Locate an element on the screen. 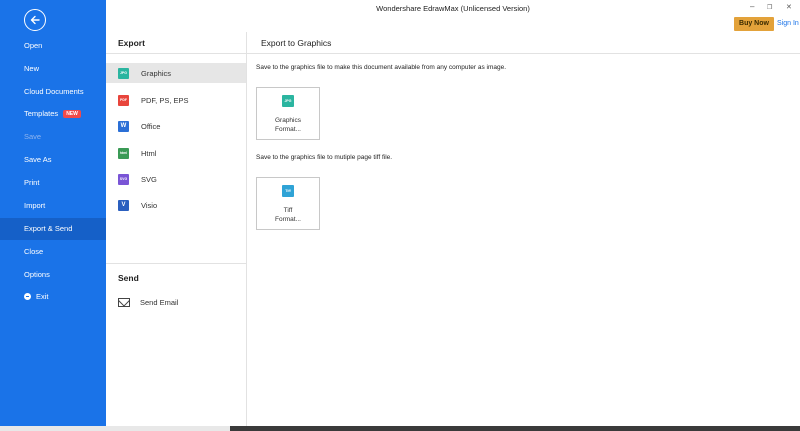 The height and width of the screenshot is (431, 800). sidebar-item-label: Options is located at coordinates (37, 274).